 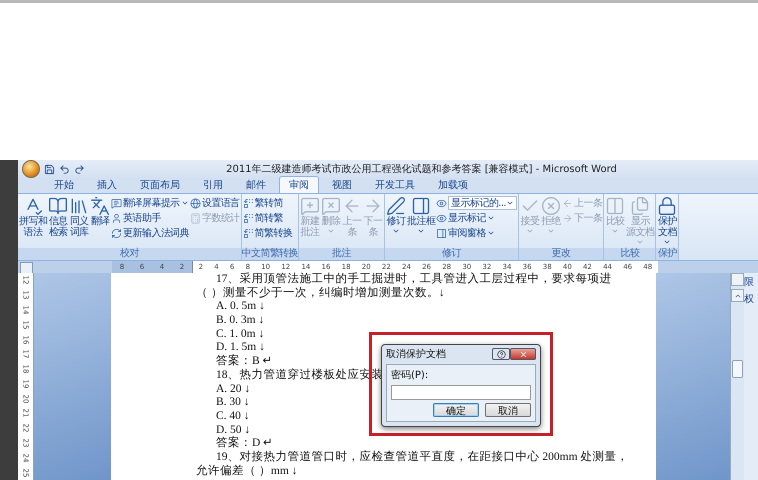 I want to click on close-icon, so click(x=523, y=354).